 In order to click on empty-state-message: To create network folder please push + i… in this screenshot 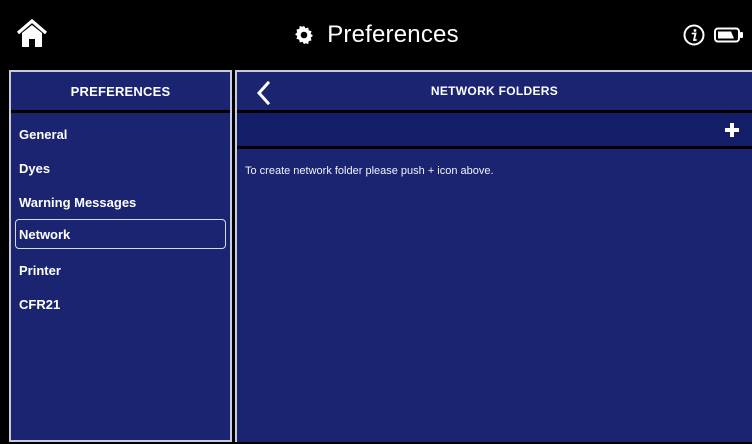, I will do `click(369, 171)`.